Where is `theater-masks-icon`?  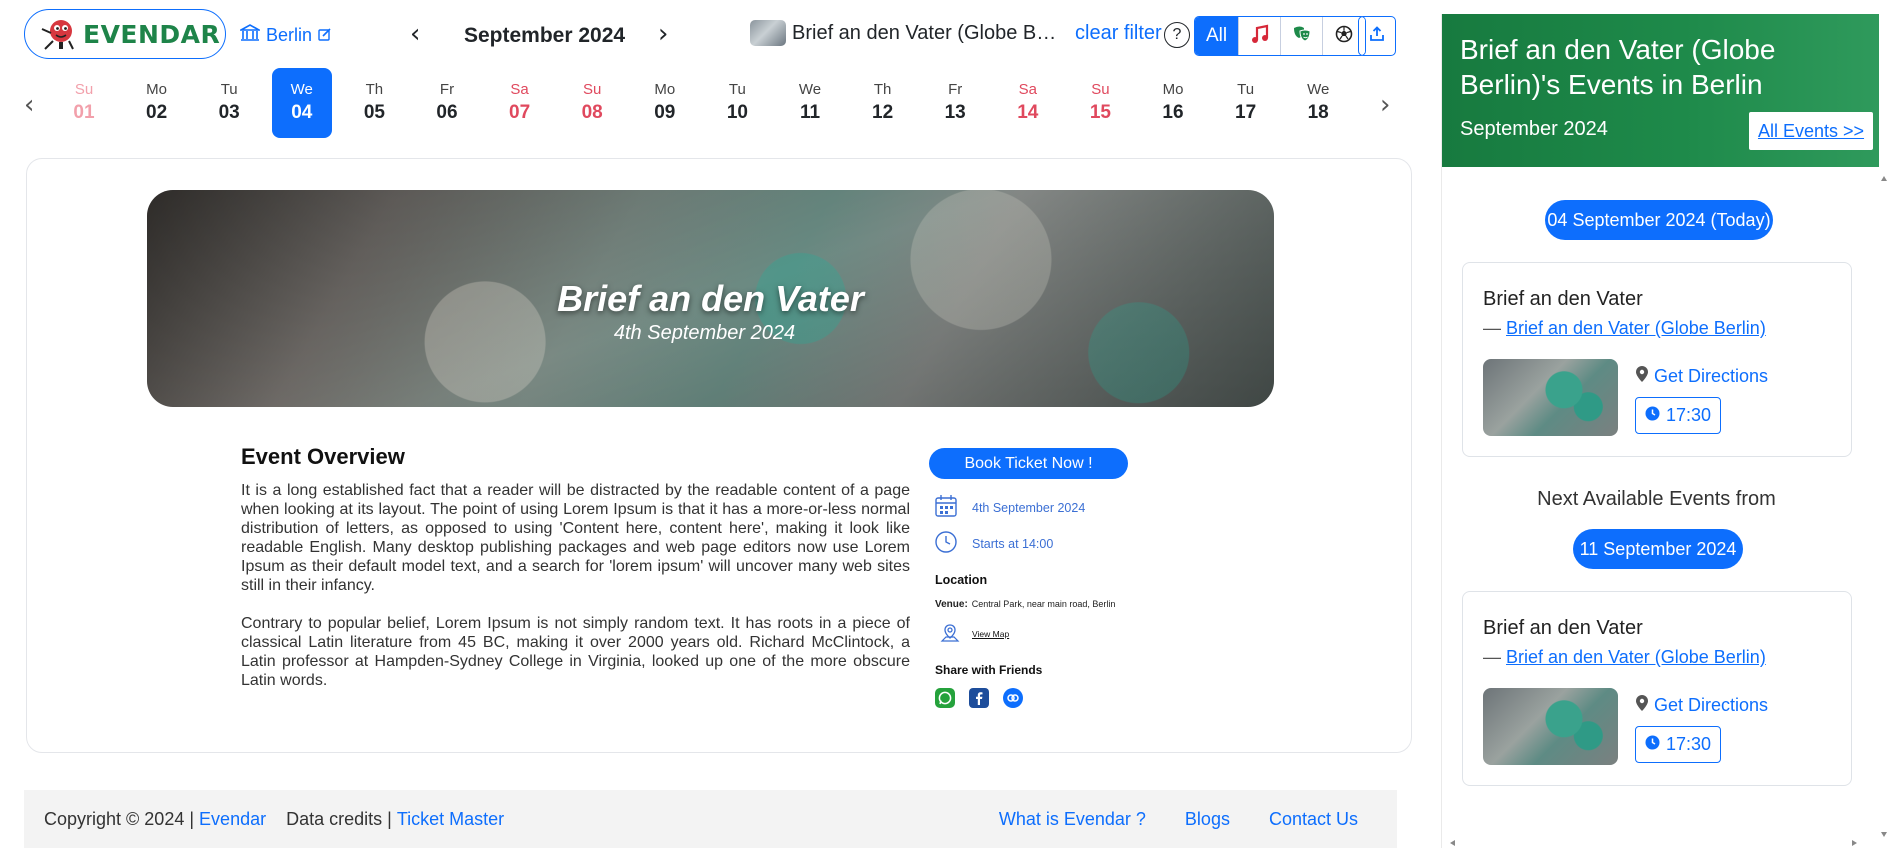 theater-masks-icon is located at coordinates (1302, 36).